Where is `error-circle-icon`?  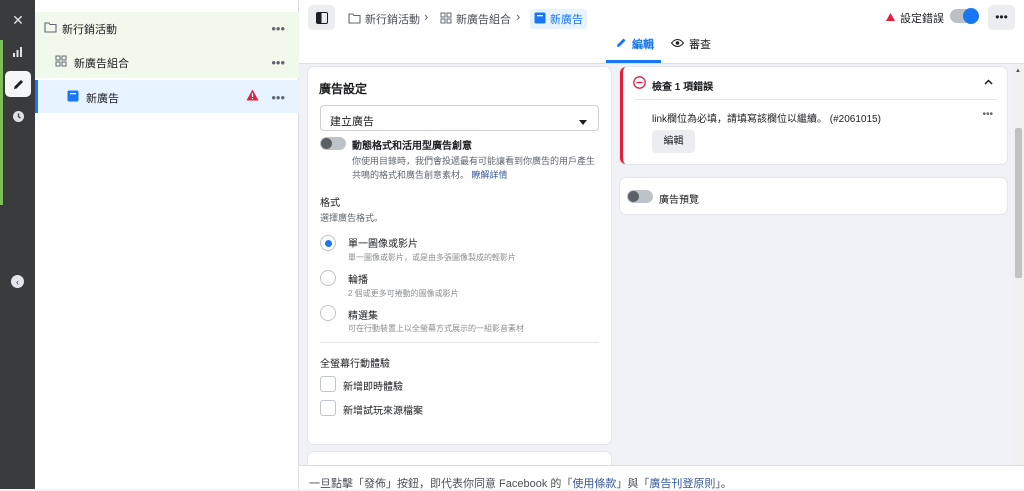 error-circle-icon is located at coordinates (639, 84).